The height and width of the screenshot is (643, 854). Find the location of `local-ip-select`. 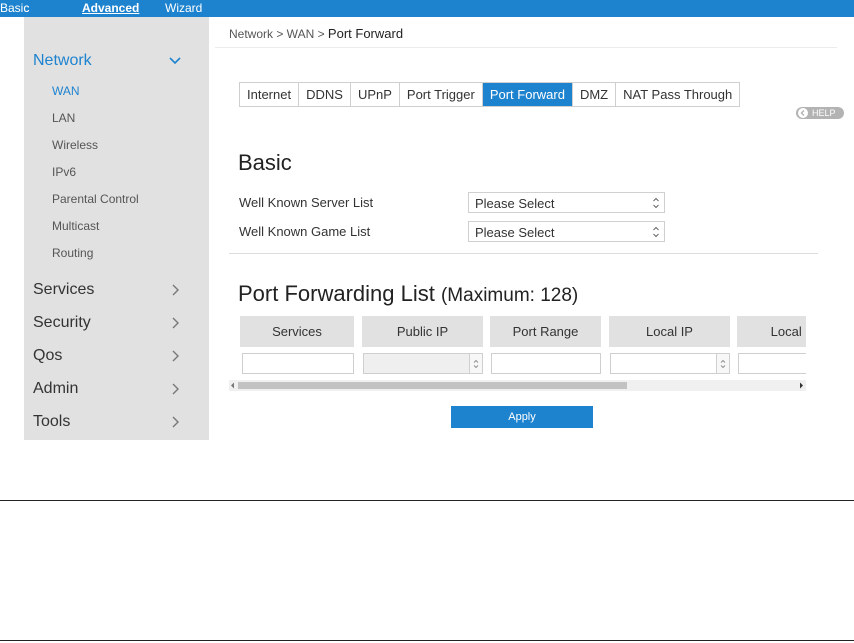

local-ip-select is located at coordinates (670, 363).